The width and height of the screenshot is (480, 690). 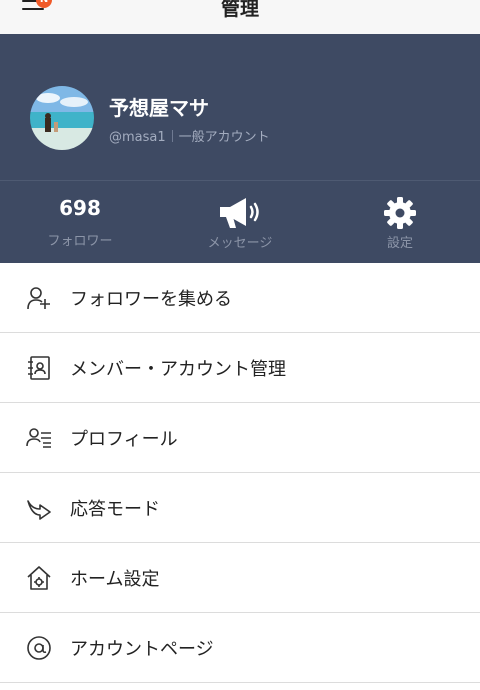 I want to click on menu-item-label: フォロワーを集める, so click(x=151, y=299).